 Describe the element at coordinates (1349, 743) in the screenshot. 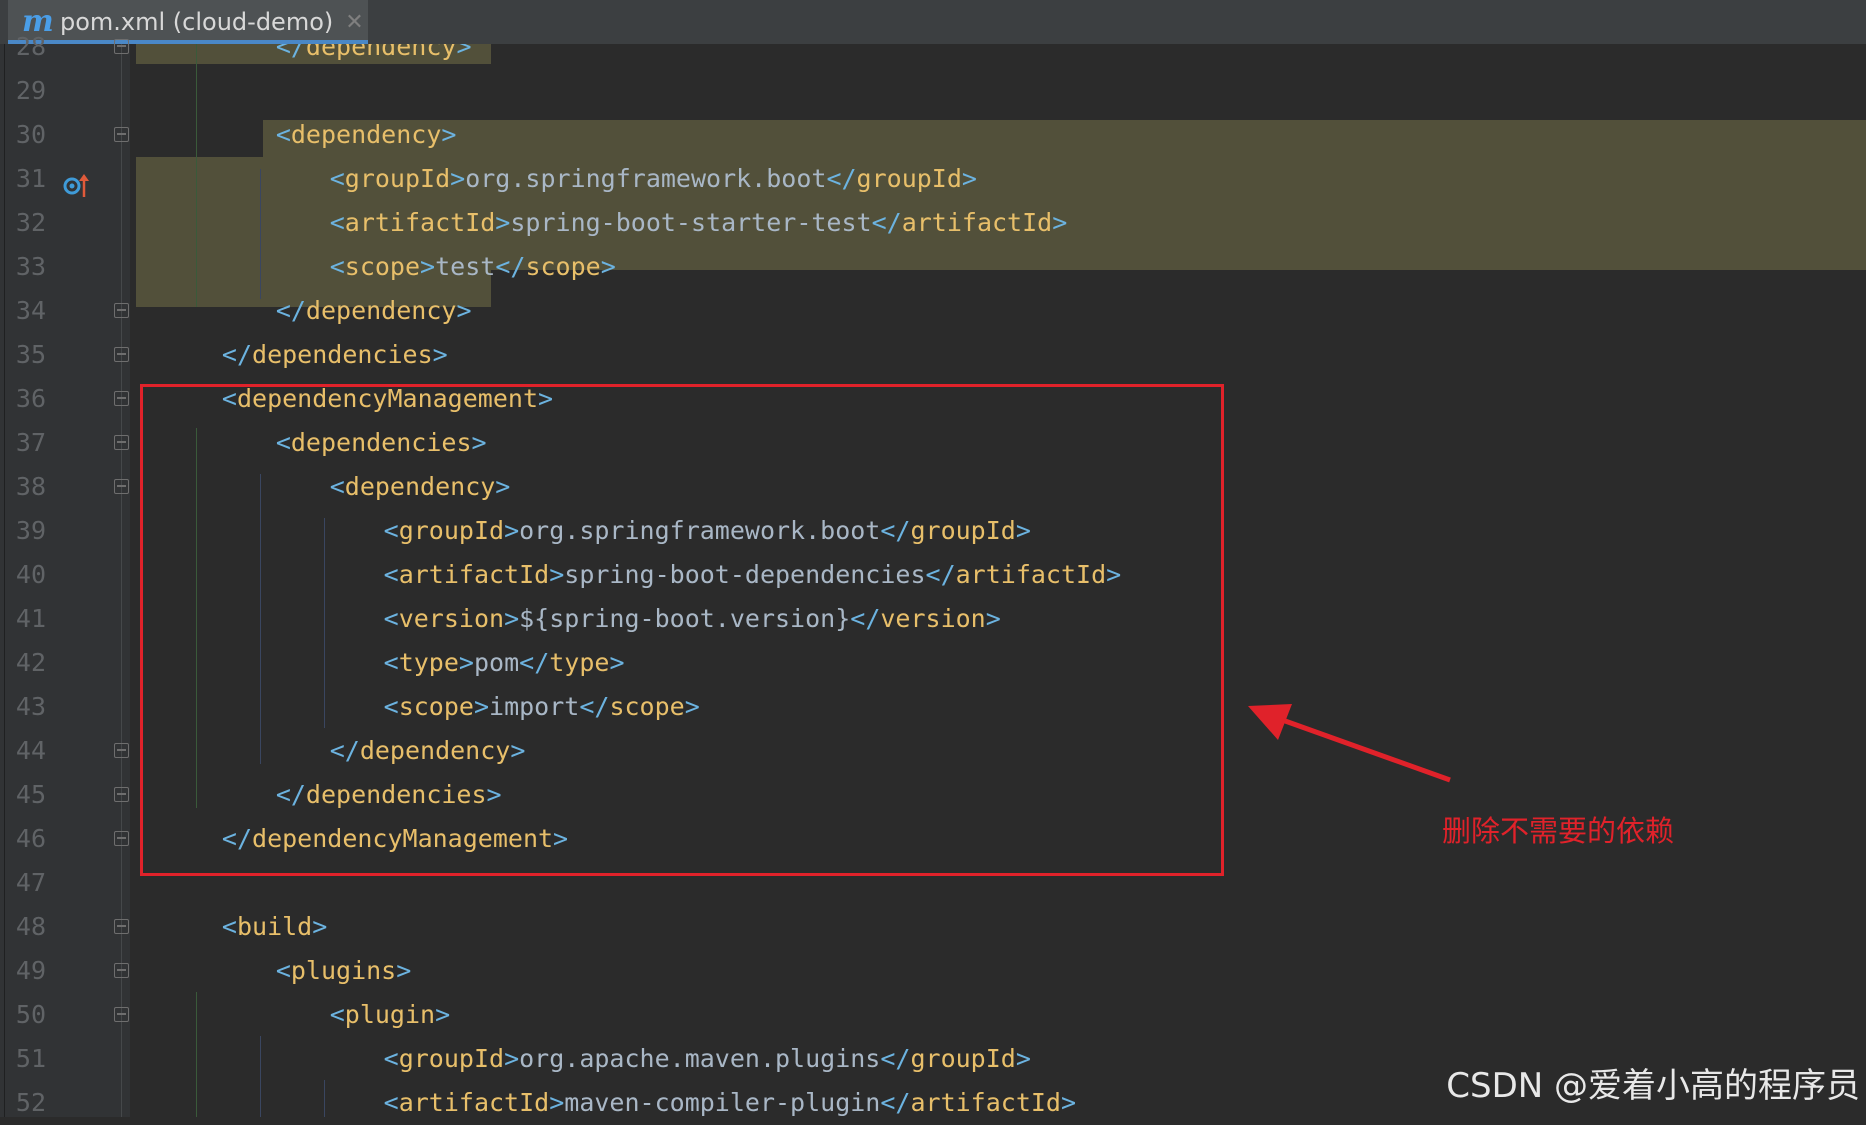

I see `annotation-arrow` at that location.